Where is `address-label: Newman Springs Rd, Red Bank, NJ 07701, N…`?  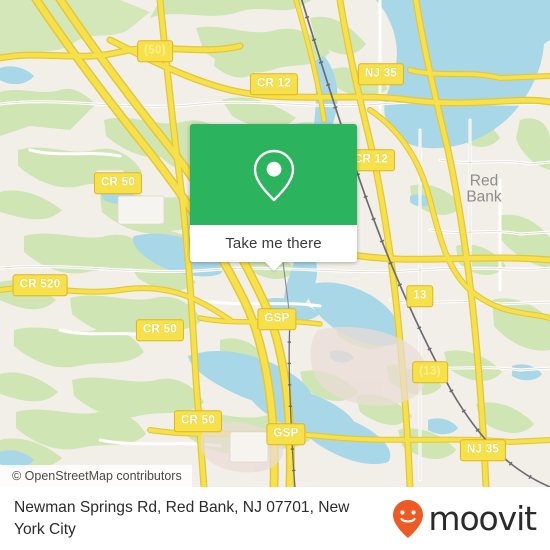 address-label: Newman Springs Rd, Red Bank, NJ 07701, N… is located at coordinates (182, 518).